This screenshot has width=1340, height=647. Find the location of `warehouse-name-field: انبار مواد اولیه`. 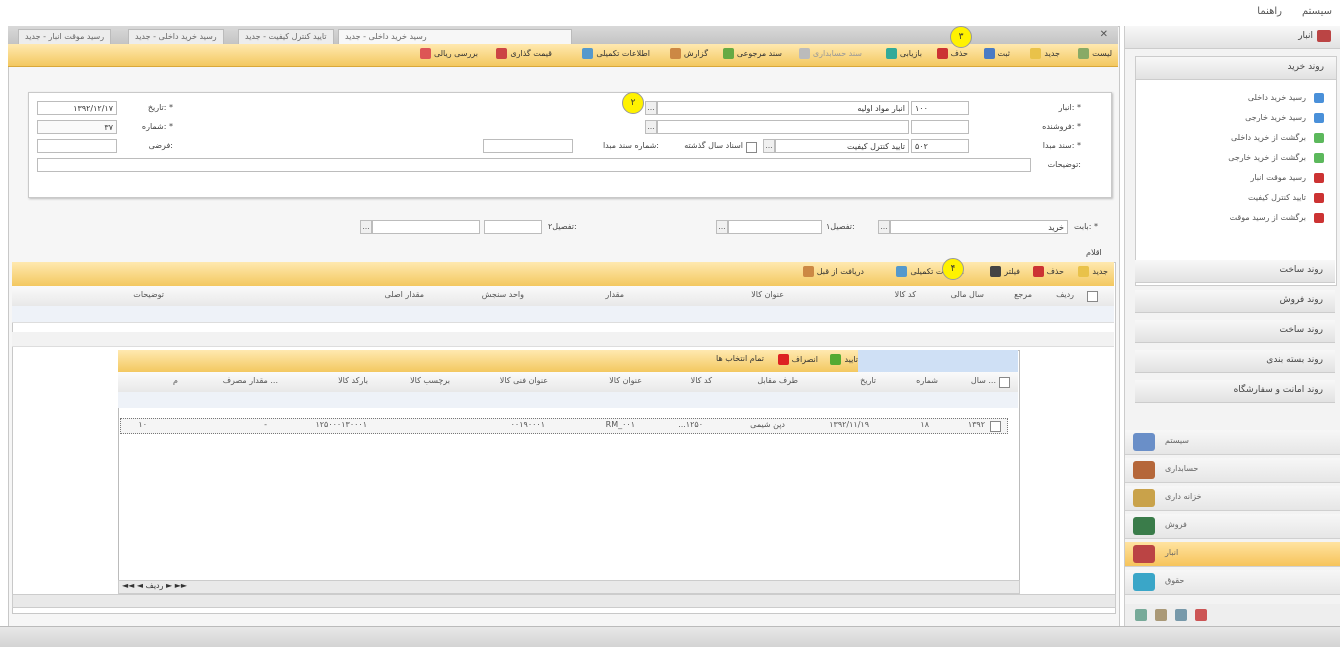

warehouse-name-field: انبار مواد اولیه is located at coordinates (783, 108).